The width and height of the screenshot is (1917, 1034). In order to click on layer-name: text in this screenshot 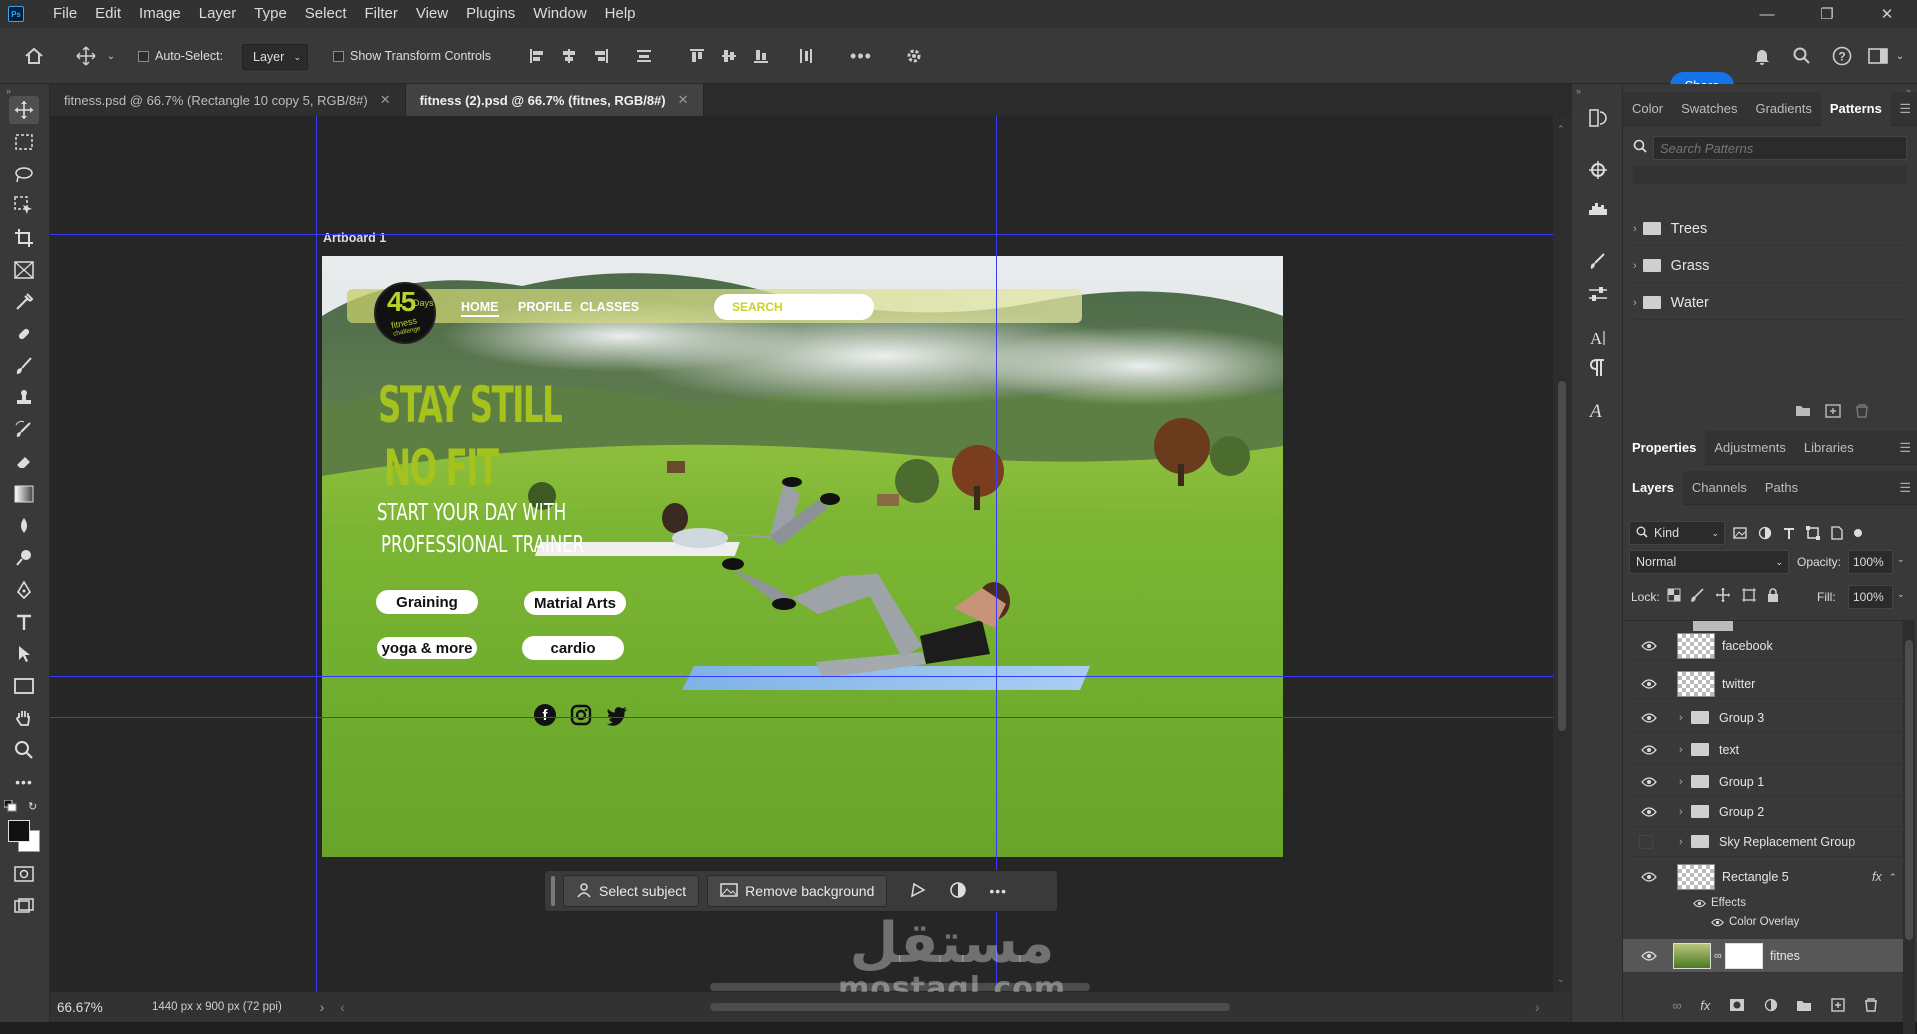, I will do `click(1729, 750)`.